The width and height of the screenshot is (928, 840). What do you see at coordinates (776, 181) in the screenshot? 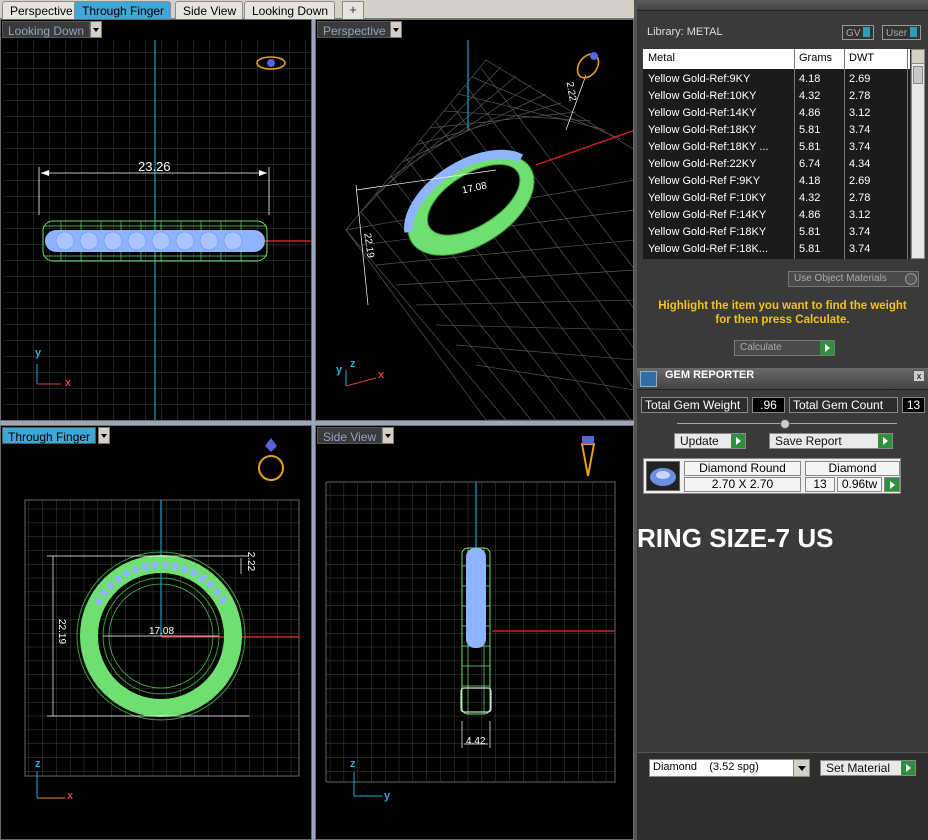
I see `table-row: Yellow Gold-Ref F:9KY 4.18 2.69` at bounding box center [776, 181].